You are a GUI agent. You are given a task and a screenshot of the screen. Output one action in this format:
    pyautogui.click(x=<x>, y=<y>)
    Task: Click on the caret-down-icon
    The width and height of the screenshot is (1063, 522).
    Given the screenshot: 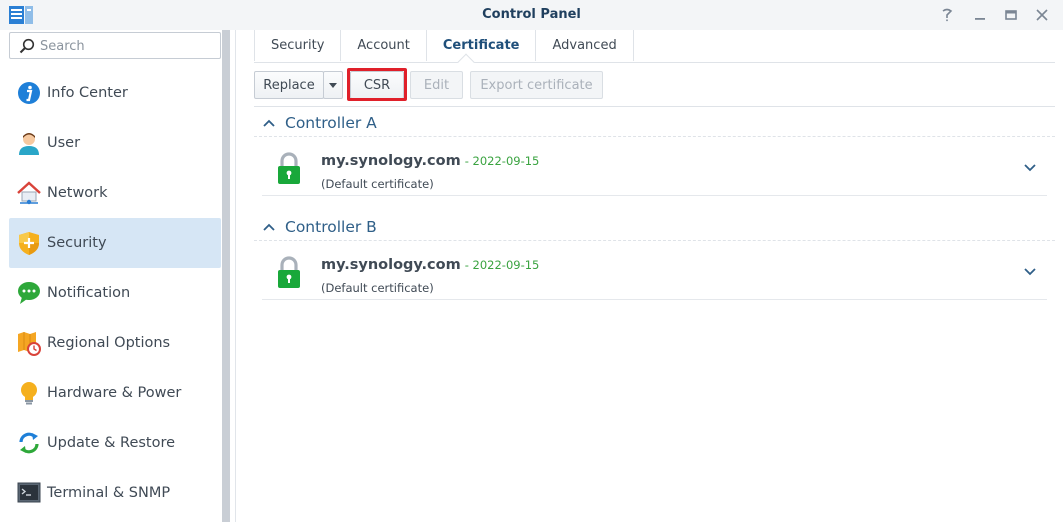 What is the action you would take?
    pyautogui.click(x=333, y=85)
    